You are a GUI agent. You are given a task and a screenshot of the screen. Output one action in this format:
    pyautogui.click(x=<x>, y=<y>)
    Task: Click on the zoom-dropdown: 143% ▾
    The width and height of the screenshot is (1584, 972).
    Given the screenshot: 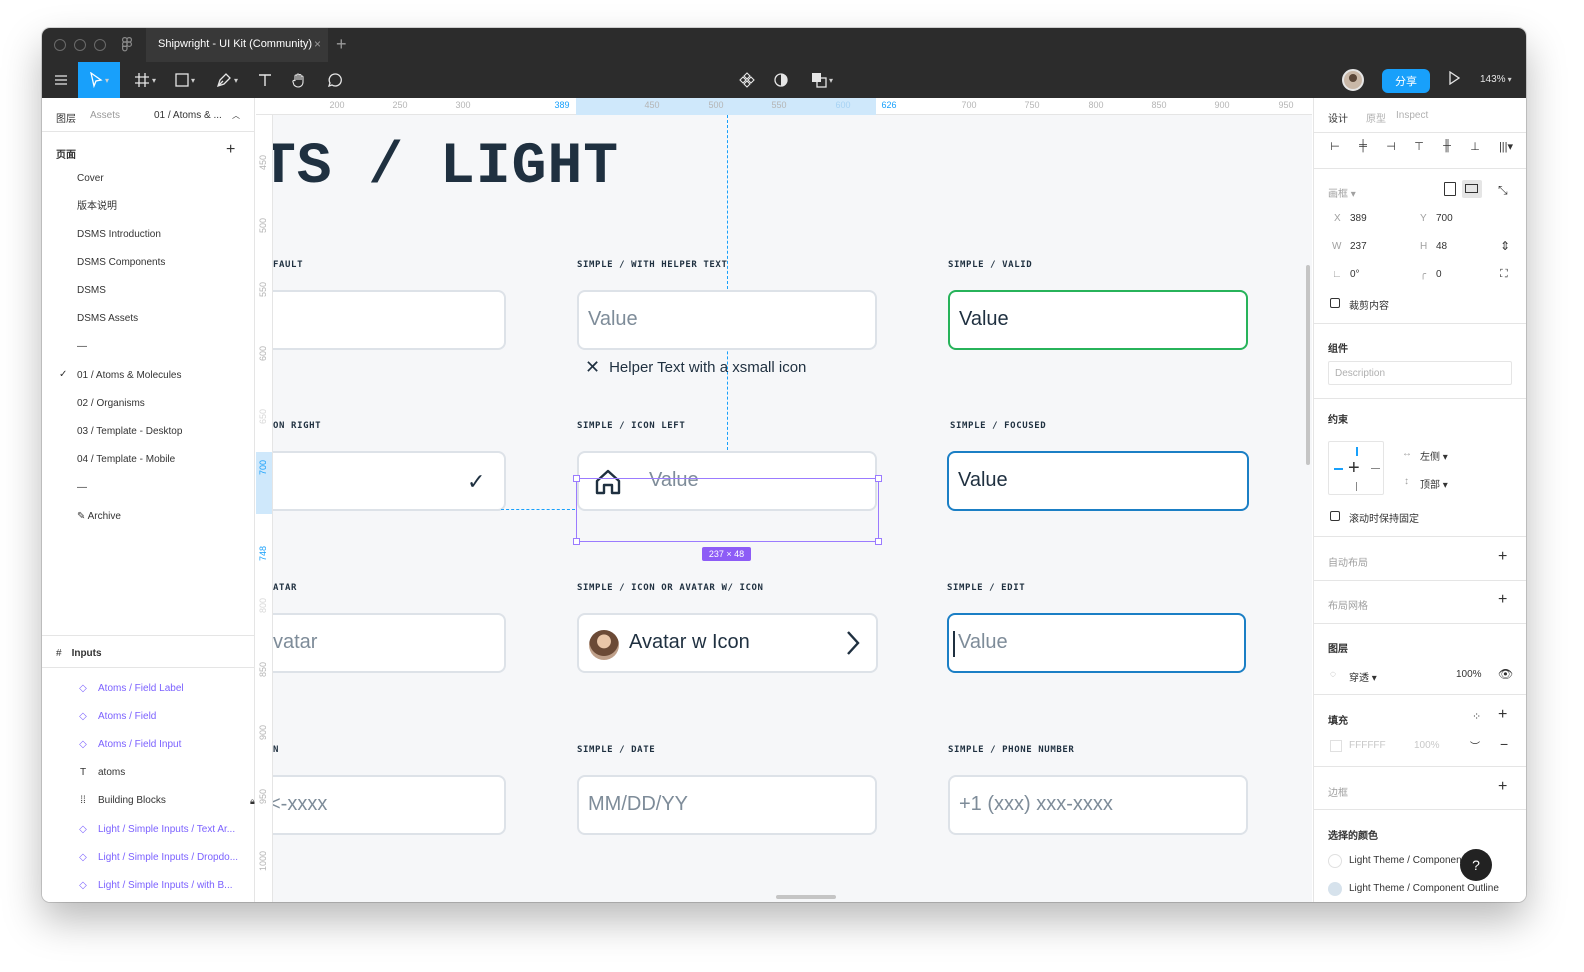 What is the action you would take?
    pyautogui.click(x=1496, y=79)
    